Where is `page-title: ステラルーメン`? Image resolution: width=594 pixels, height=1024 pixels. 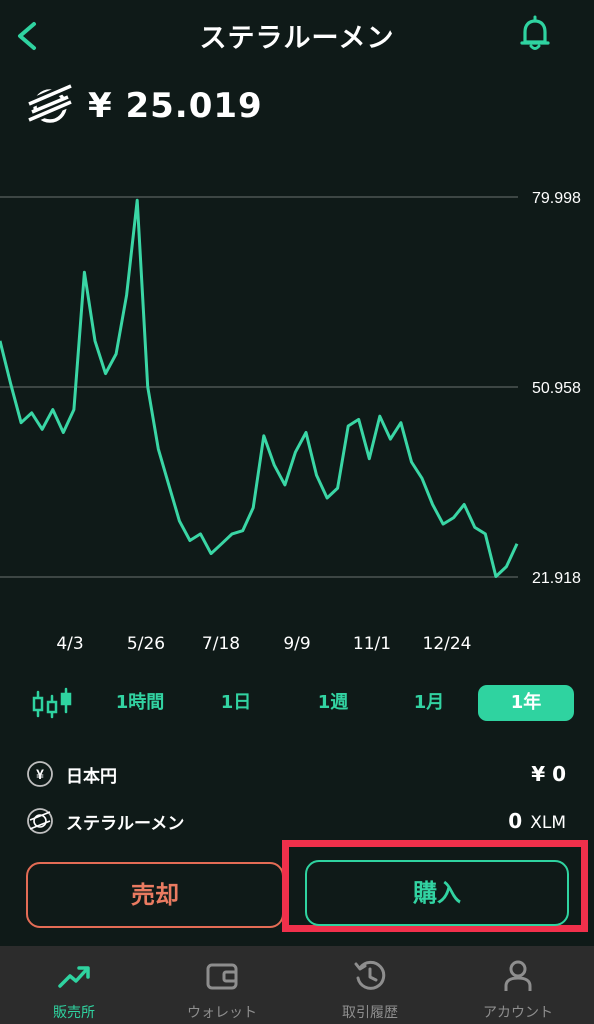 page-title: ステラルーメン is located at coordinates (297, 38).